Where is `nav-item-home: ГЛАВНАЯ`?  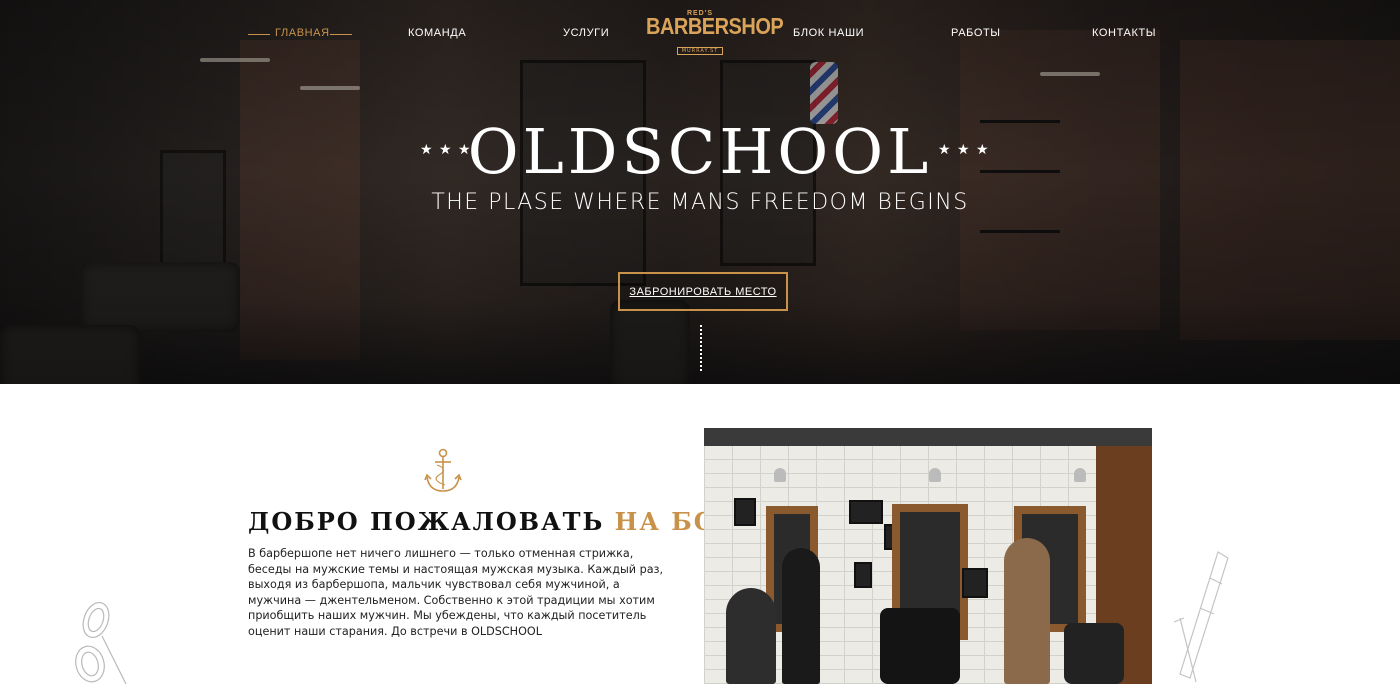
nav-item-home: ГЛАВНАЯ is located at coordinates (302, 33).